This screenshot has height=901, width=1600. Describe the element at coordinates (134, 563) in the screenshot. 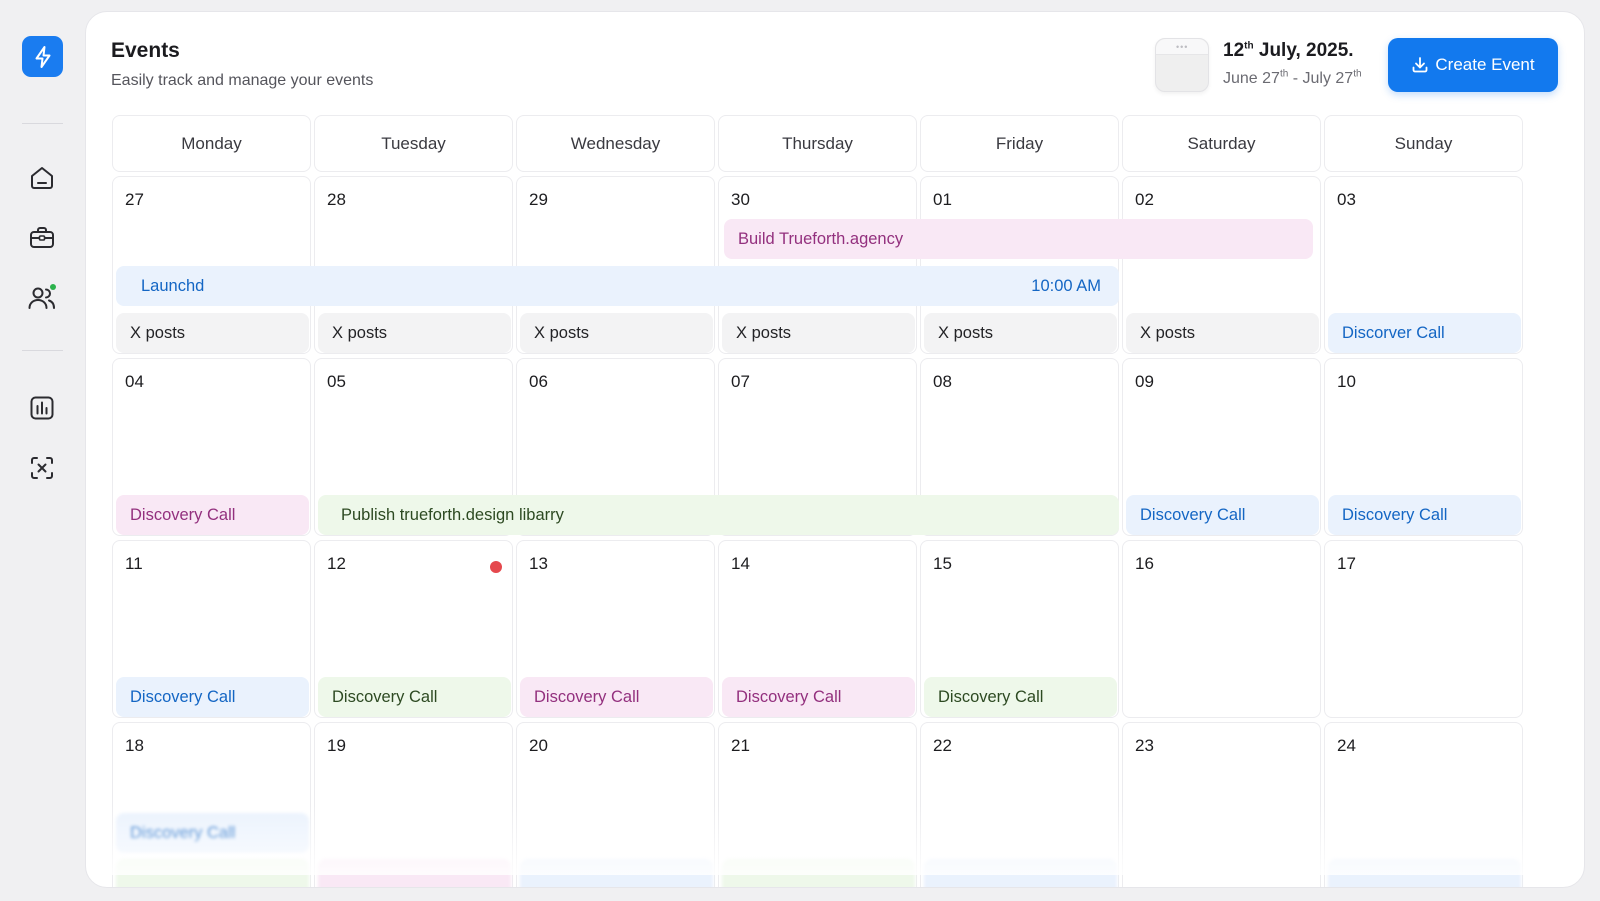

I see `day-number: 11` at that location.